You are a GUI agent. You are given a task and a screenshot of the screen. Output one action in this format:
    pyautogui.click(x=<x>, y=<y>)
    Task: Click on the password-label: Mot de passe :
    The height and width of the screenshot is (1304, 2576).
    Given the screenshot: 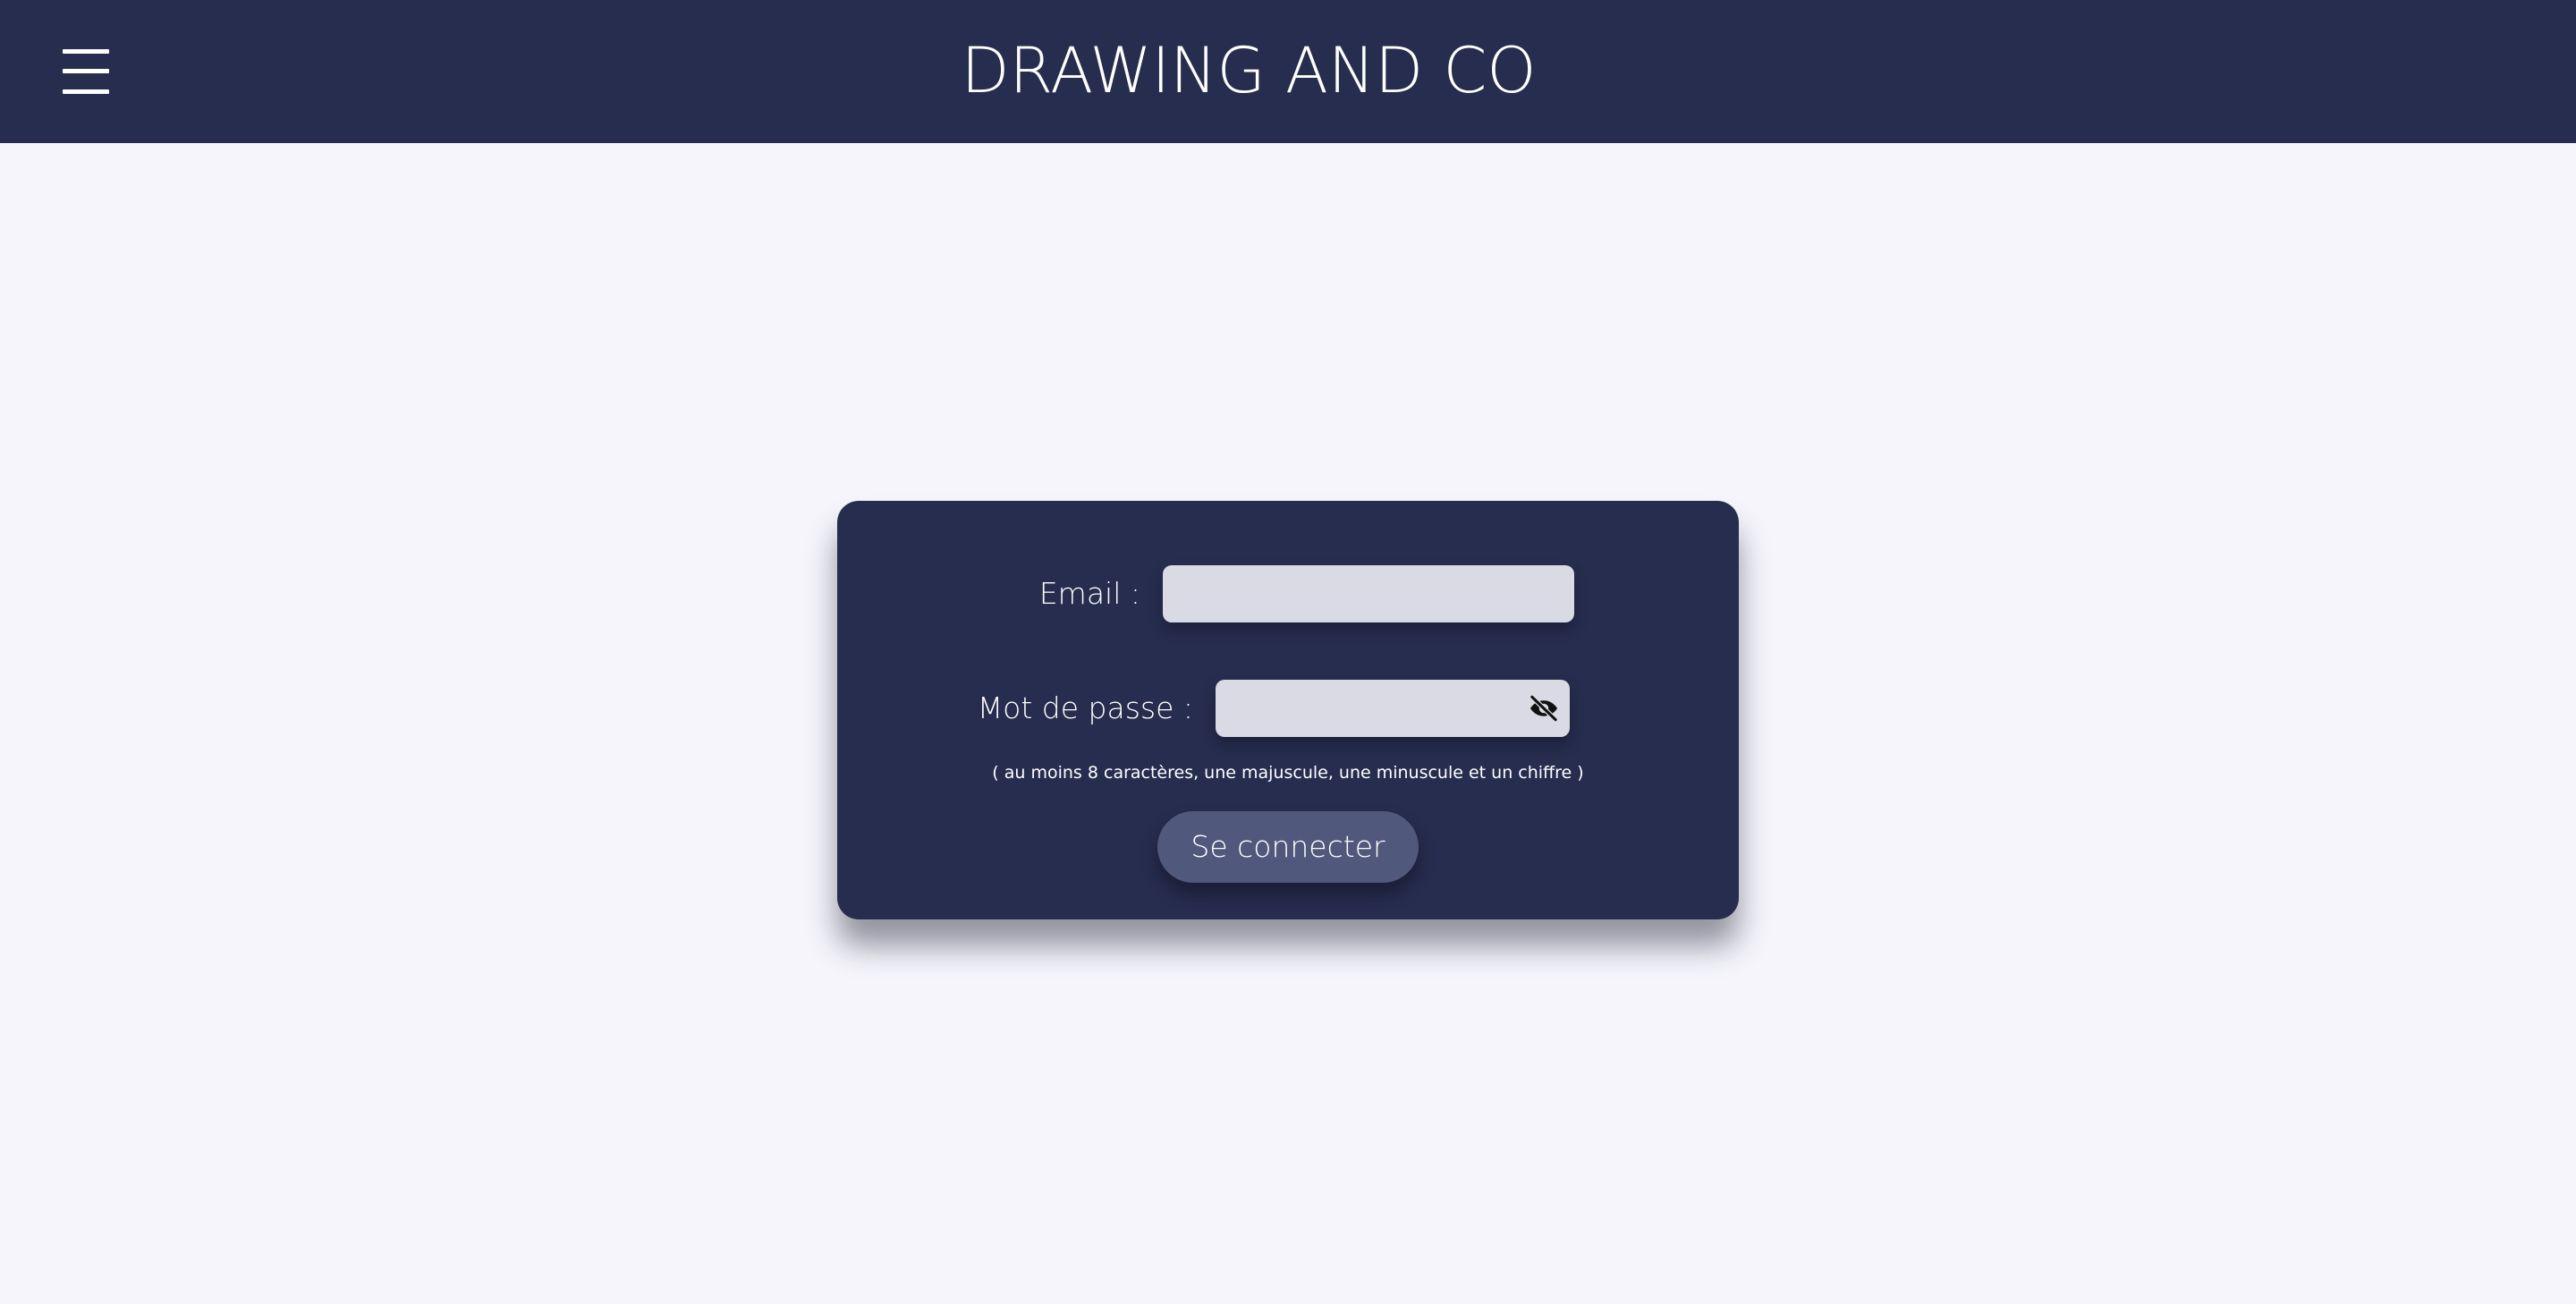 What is the action you would take?
    pyautogui.click(x=1085, y=708)
    